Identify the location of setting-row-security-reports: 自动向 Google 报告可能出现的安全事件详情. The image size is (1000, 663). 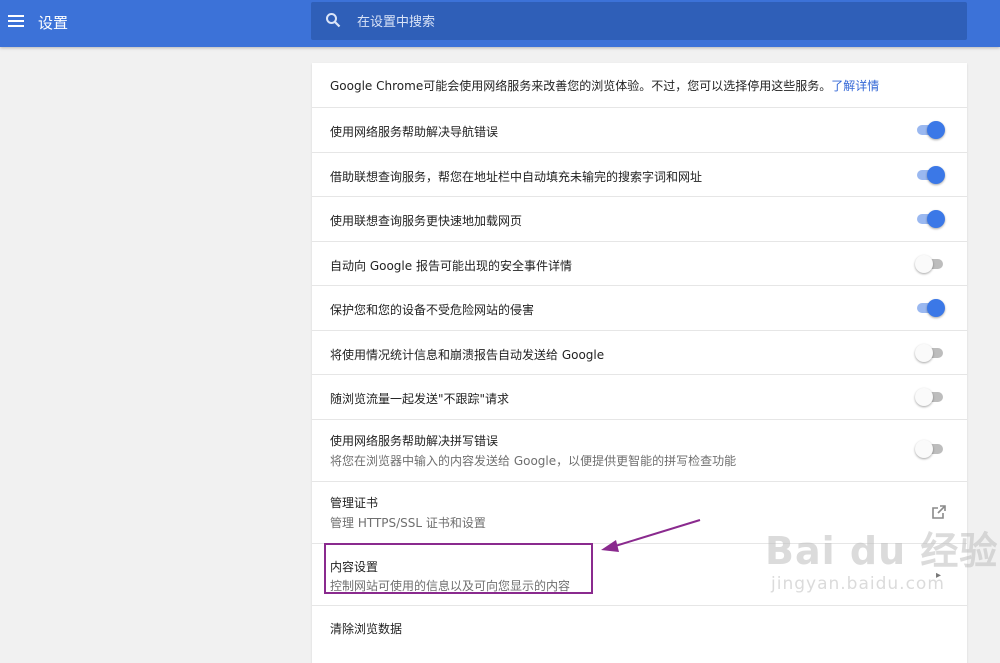
(639, 264).